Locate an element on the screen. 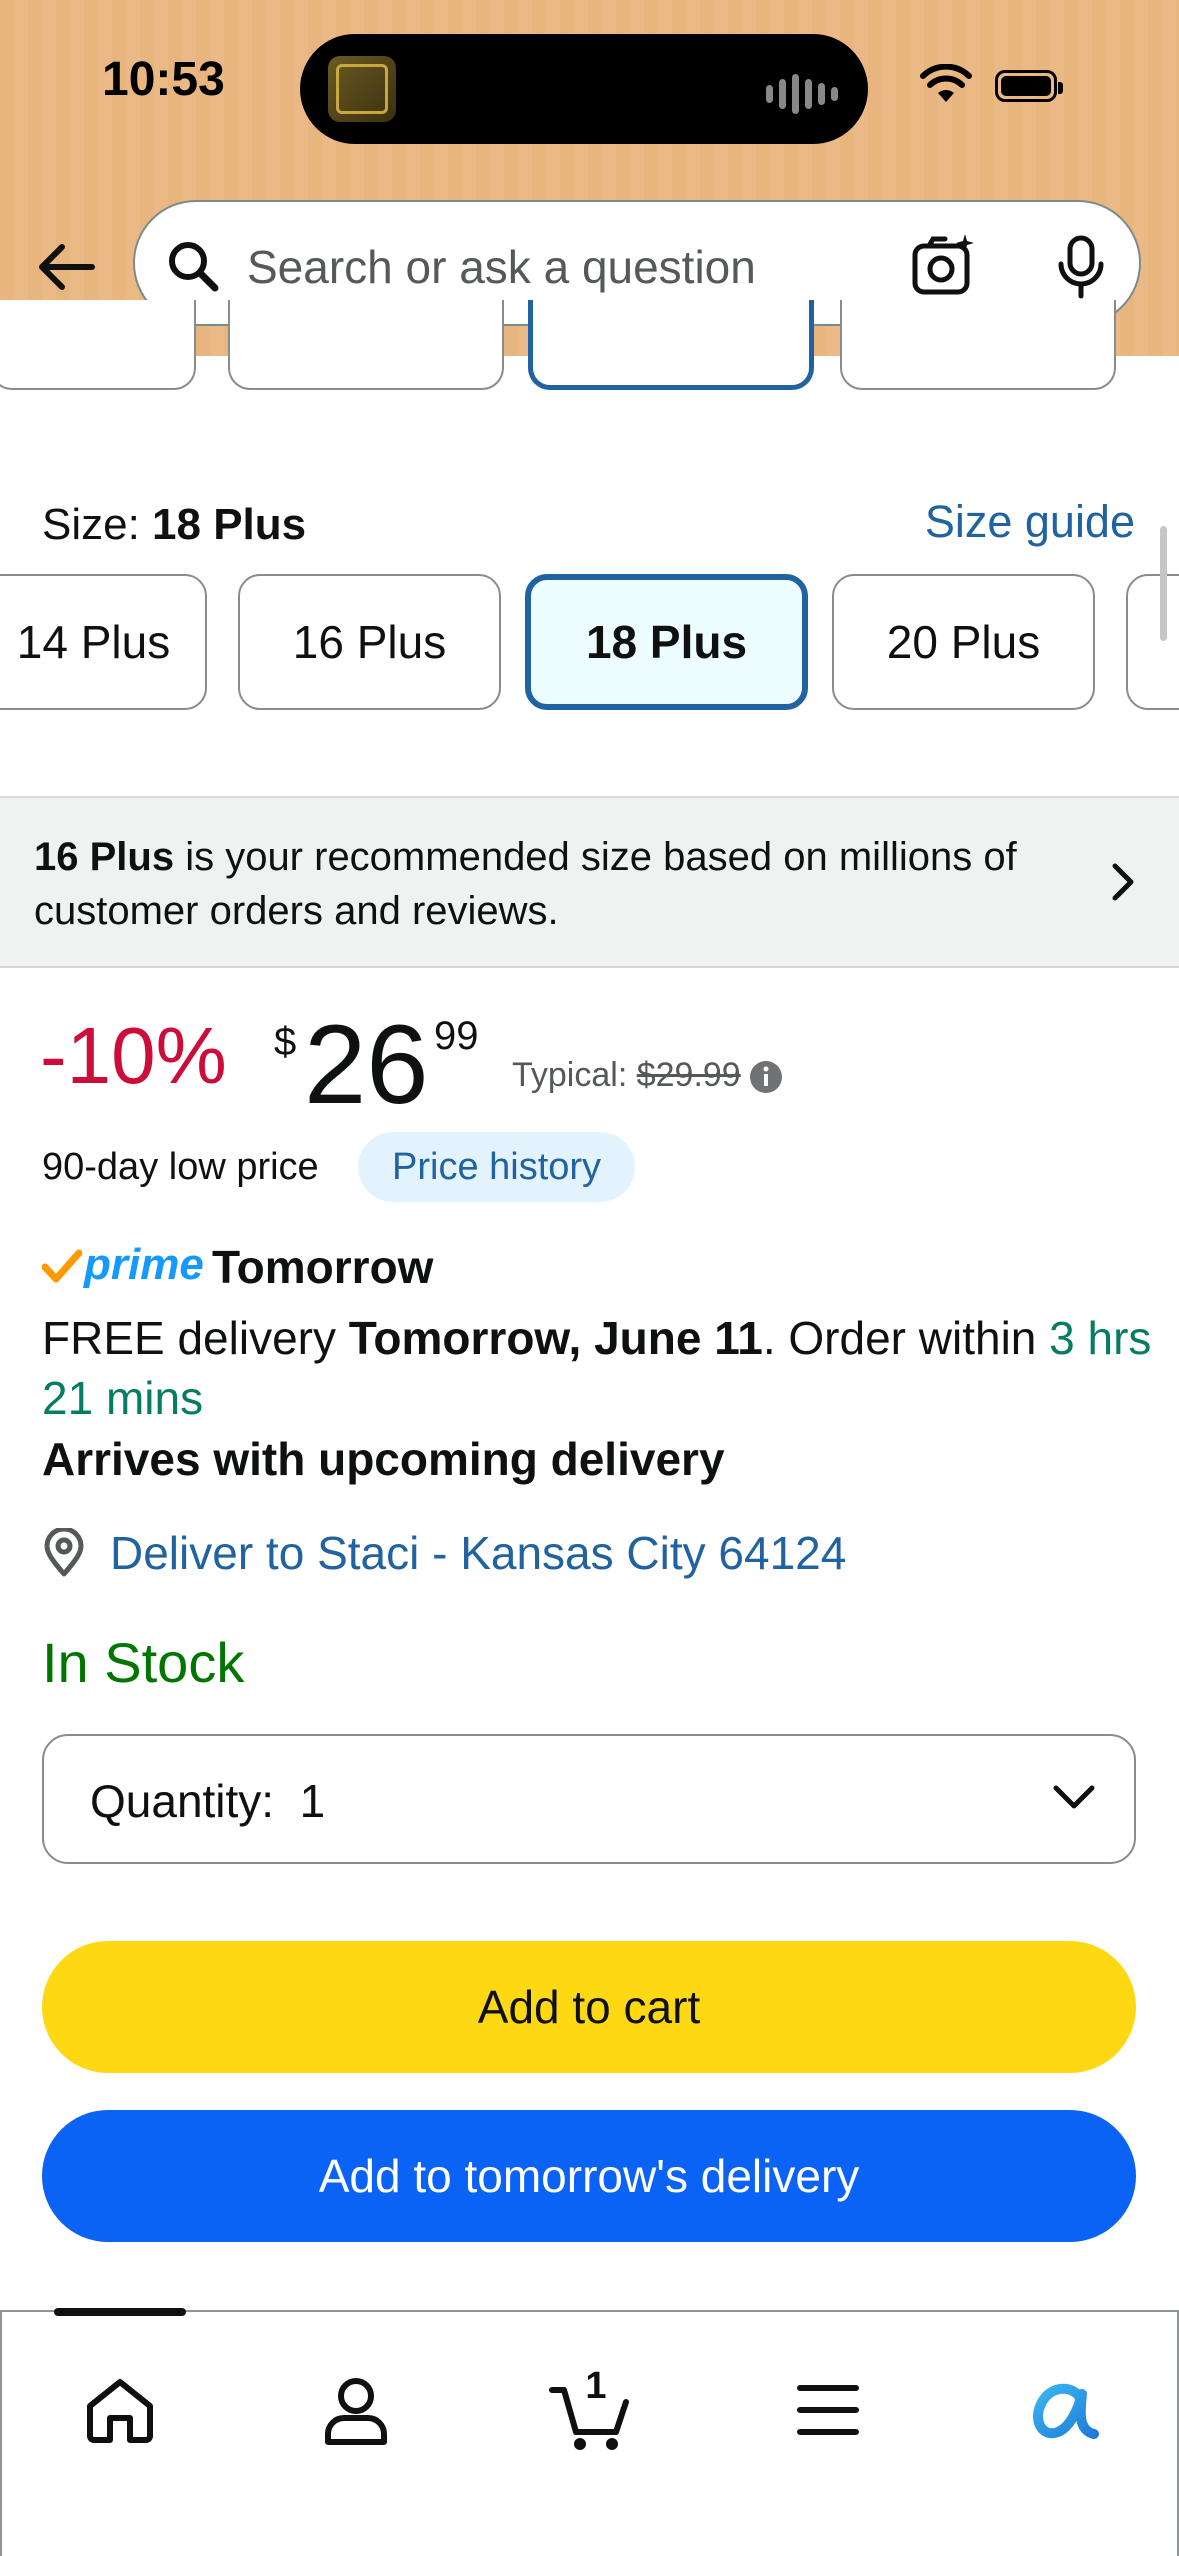 The width and height of the screenshot is (1179, 2556). menu-icon is located at coordinates (828, 2410).